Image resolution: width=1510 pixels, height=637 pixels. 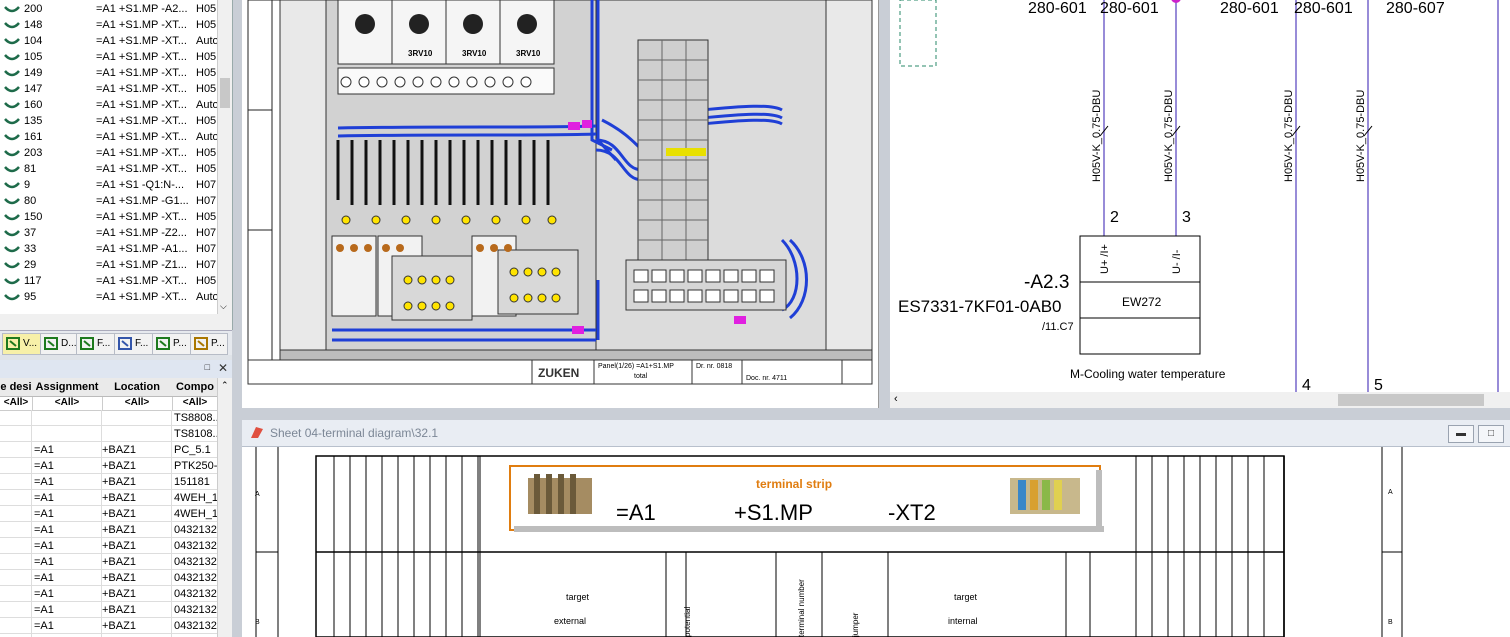 What do you see at coordinates (225, 93) in the screenshot?
I see `tree-scroll-thumb` at bounding box center [225, 93].